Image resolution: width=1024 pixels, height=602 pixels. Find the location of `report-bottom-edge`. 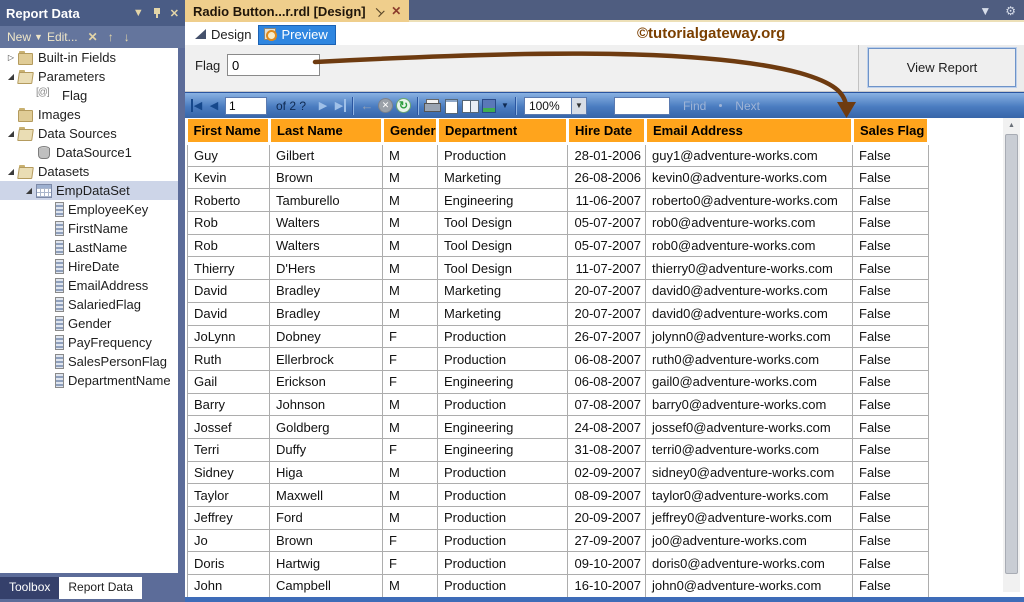

report-bottom-edge is located at coordinates (604, 599).